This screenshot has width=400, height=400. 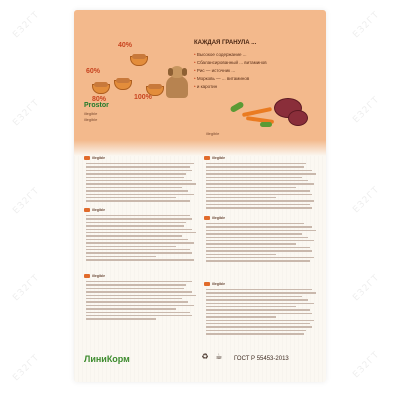 I want to click on footer-strip: ЛиниКорм ♻ ☕ ГОСТ Р 55453-2013, so click(x=200, y=364).